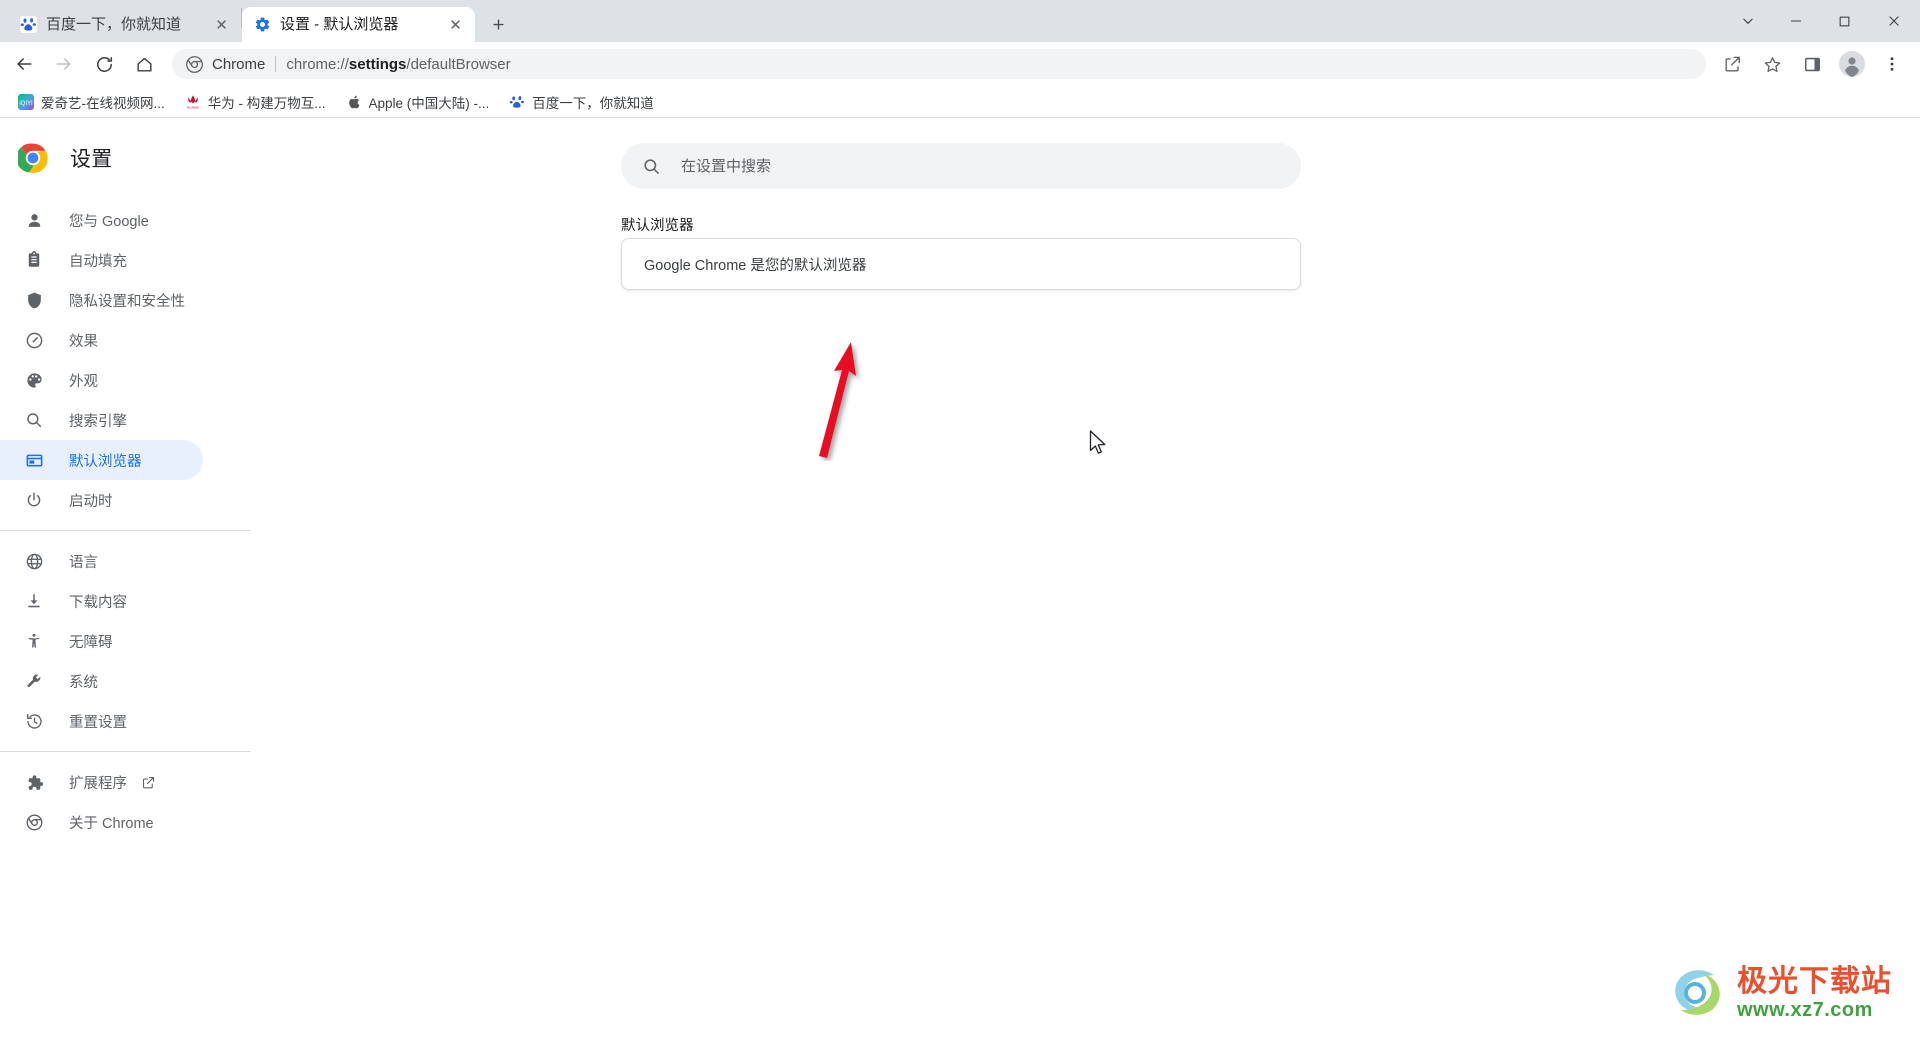 The width and height of the screenshot is (1920, 1039). What do you see at coordinates (98, 783) in the screenshot?
I see `sidebar-item-label: 扩展程序` at bounding box center [98, 783].